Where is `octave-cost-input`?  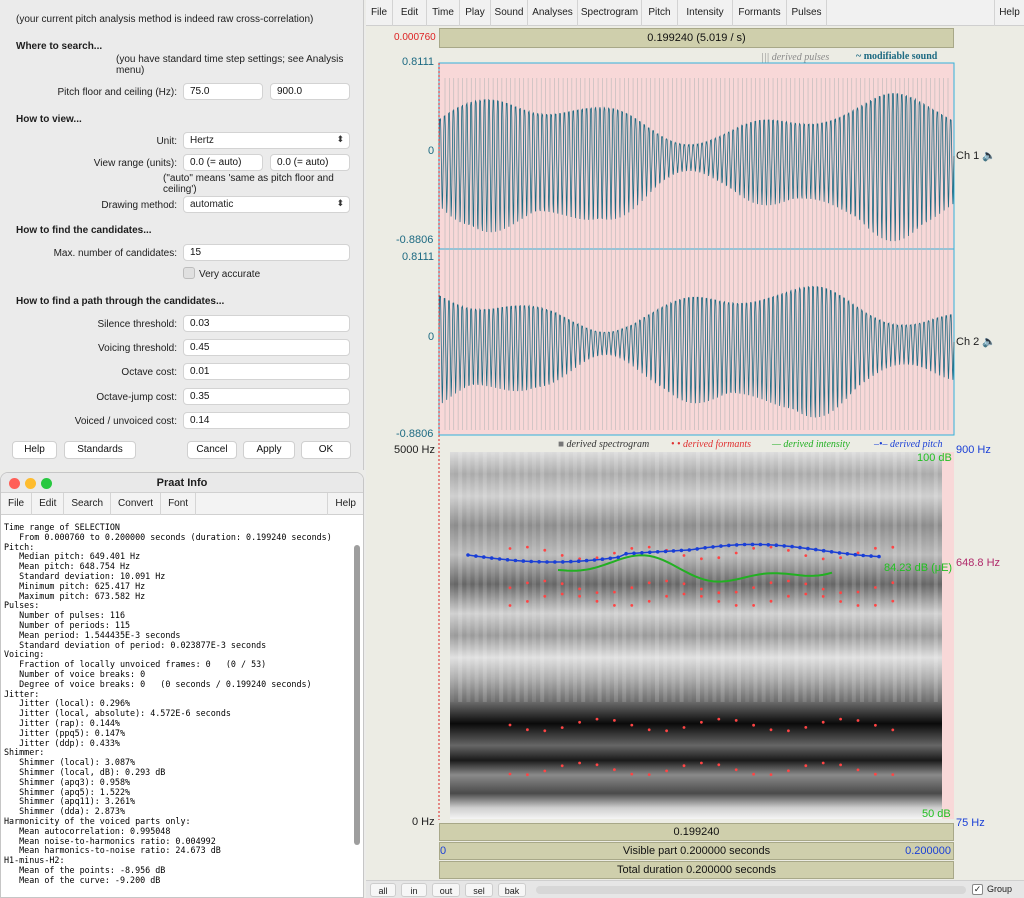
octave-cost-input is located at coordinates (266, 371).